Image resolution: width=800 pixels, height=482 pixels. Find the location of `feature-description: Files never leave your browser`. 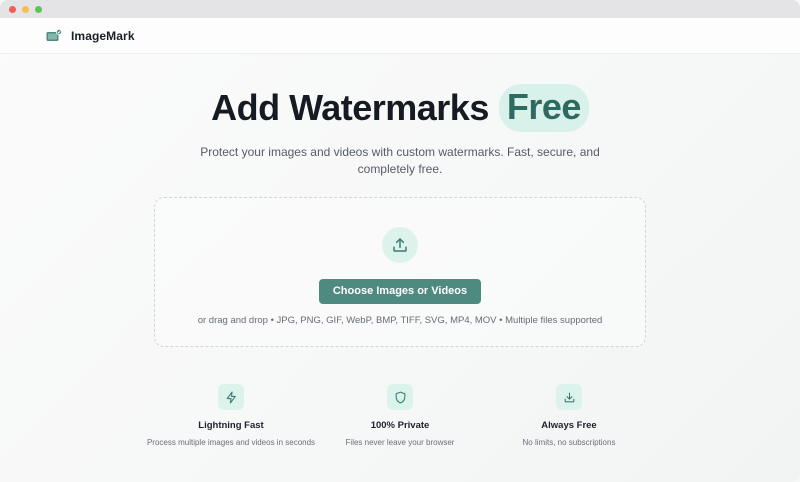

feature-description: Files never leave your browser is located at coordinates (400, 442).